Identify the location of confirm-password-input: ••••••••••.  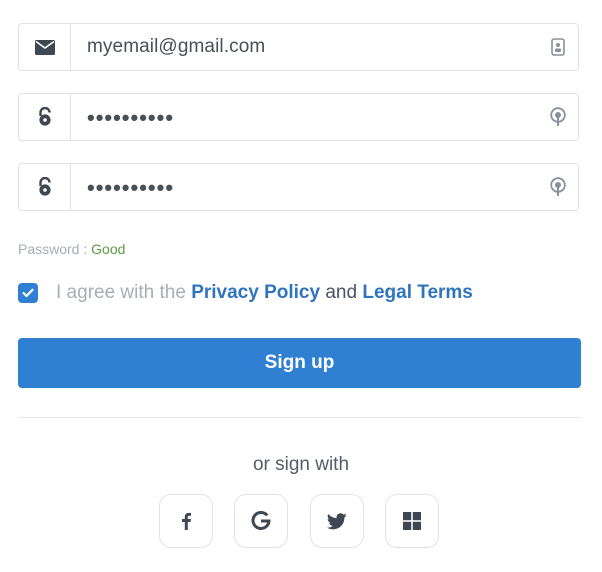
(304, 187).